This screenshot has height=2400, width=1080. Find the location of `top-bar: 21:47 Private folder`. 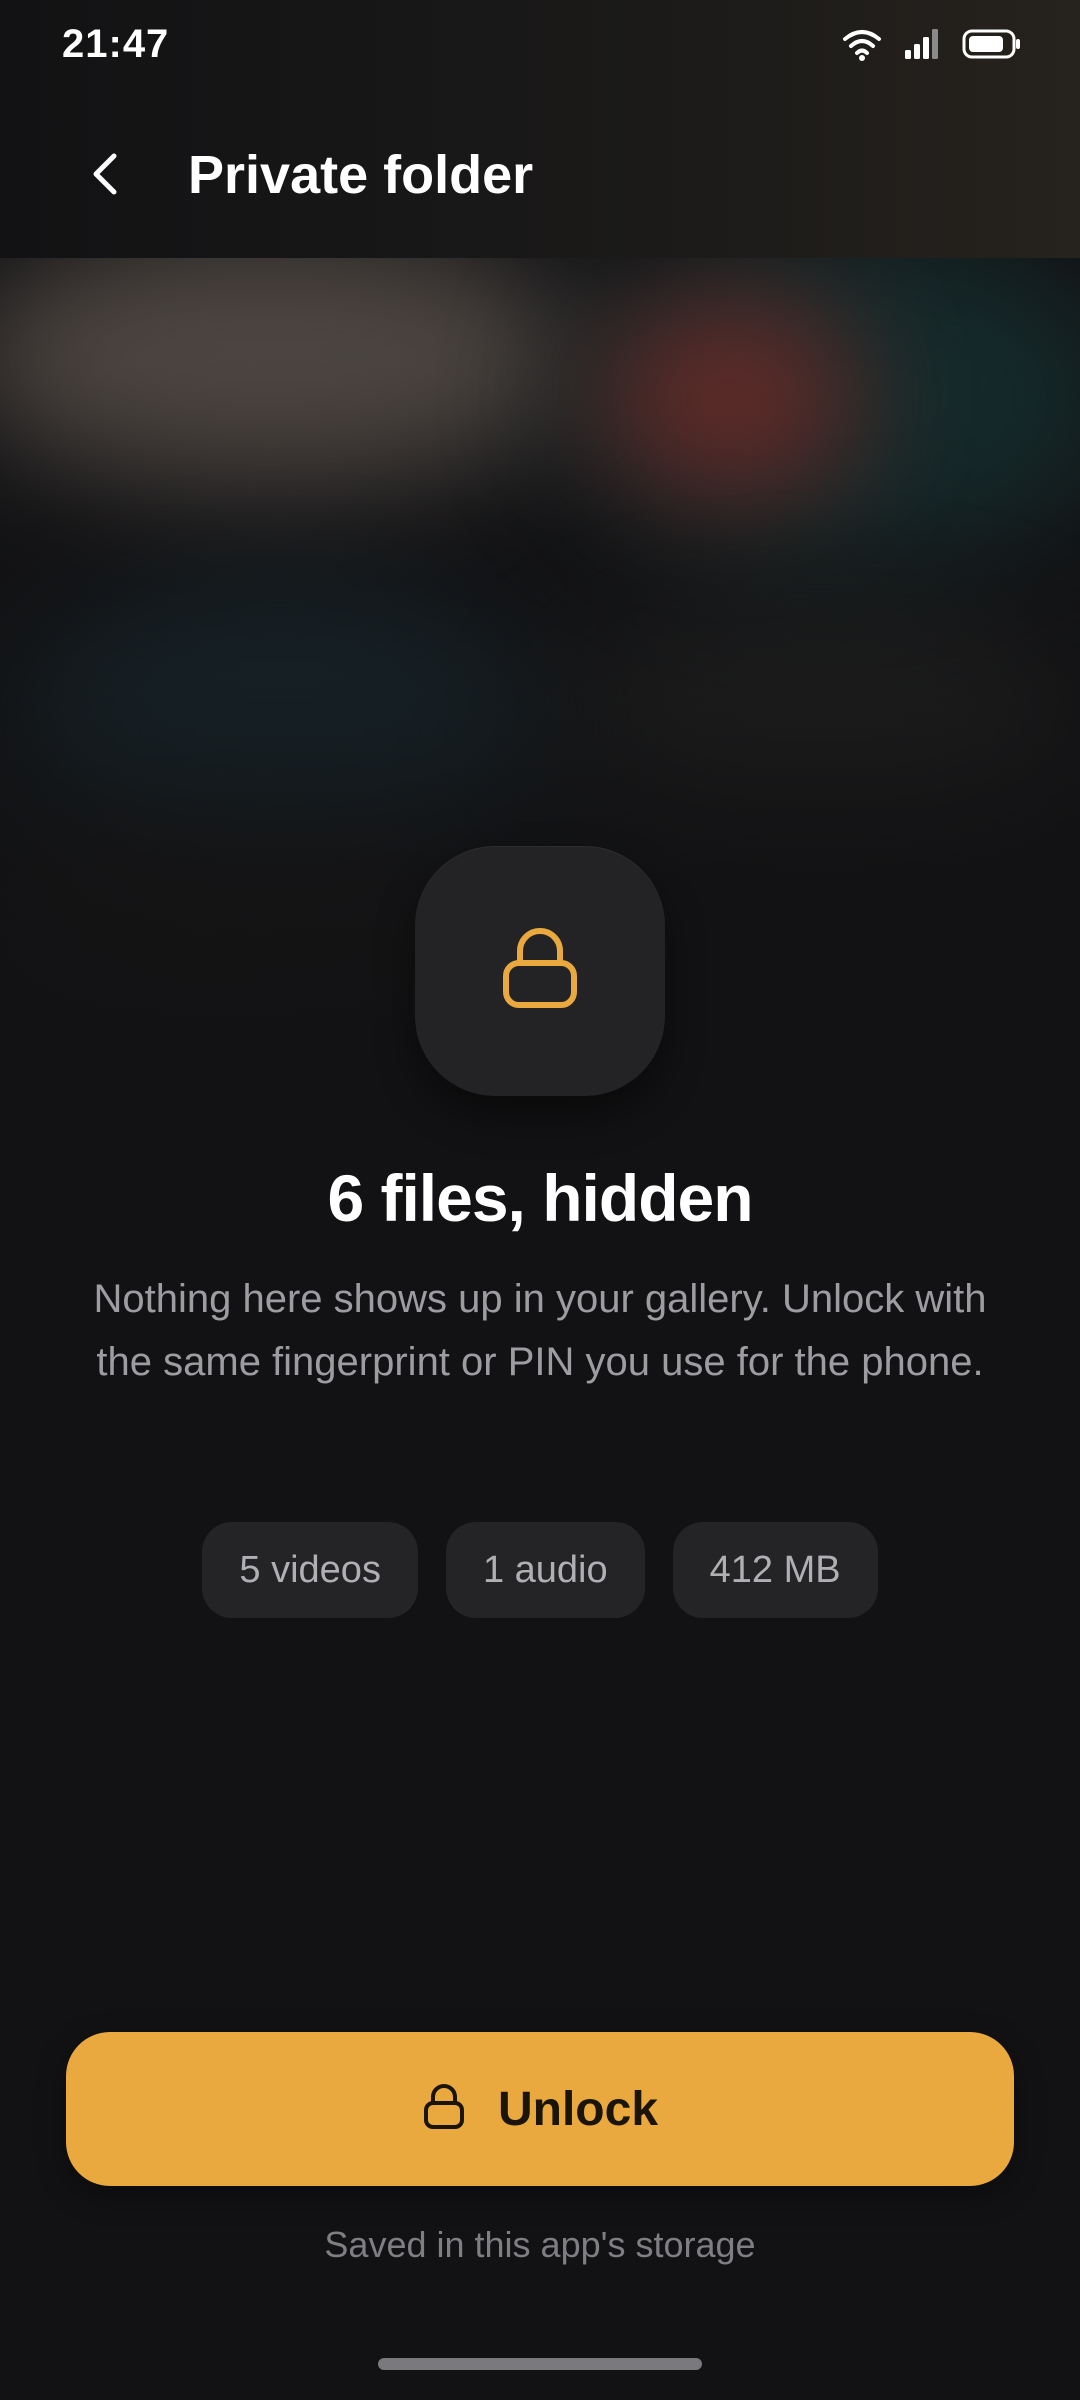

top-bar: 21:47 Private folder is located at coordinates (540, 129).